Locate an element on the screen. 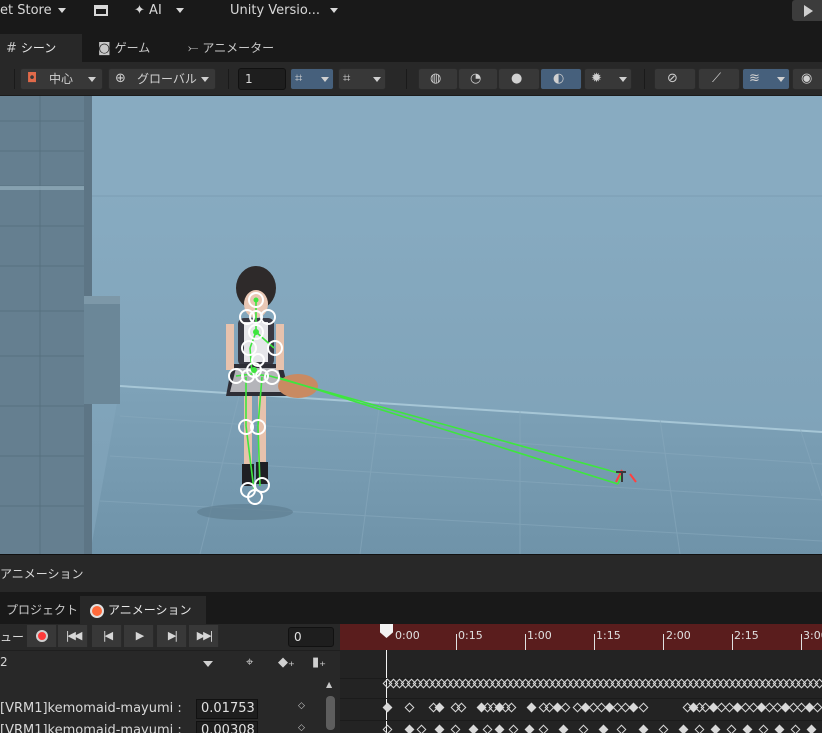 The image size is (822, 733). audio-toggle-button: ⟋ is located at coordinates (719, 79).